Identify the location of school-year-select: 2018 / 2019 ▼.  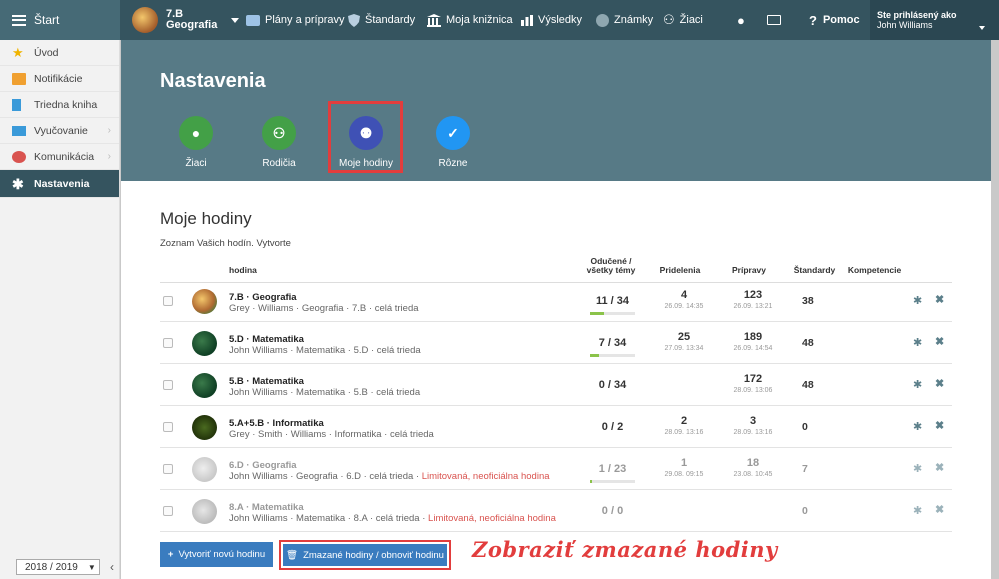
(58, 567).